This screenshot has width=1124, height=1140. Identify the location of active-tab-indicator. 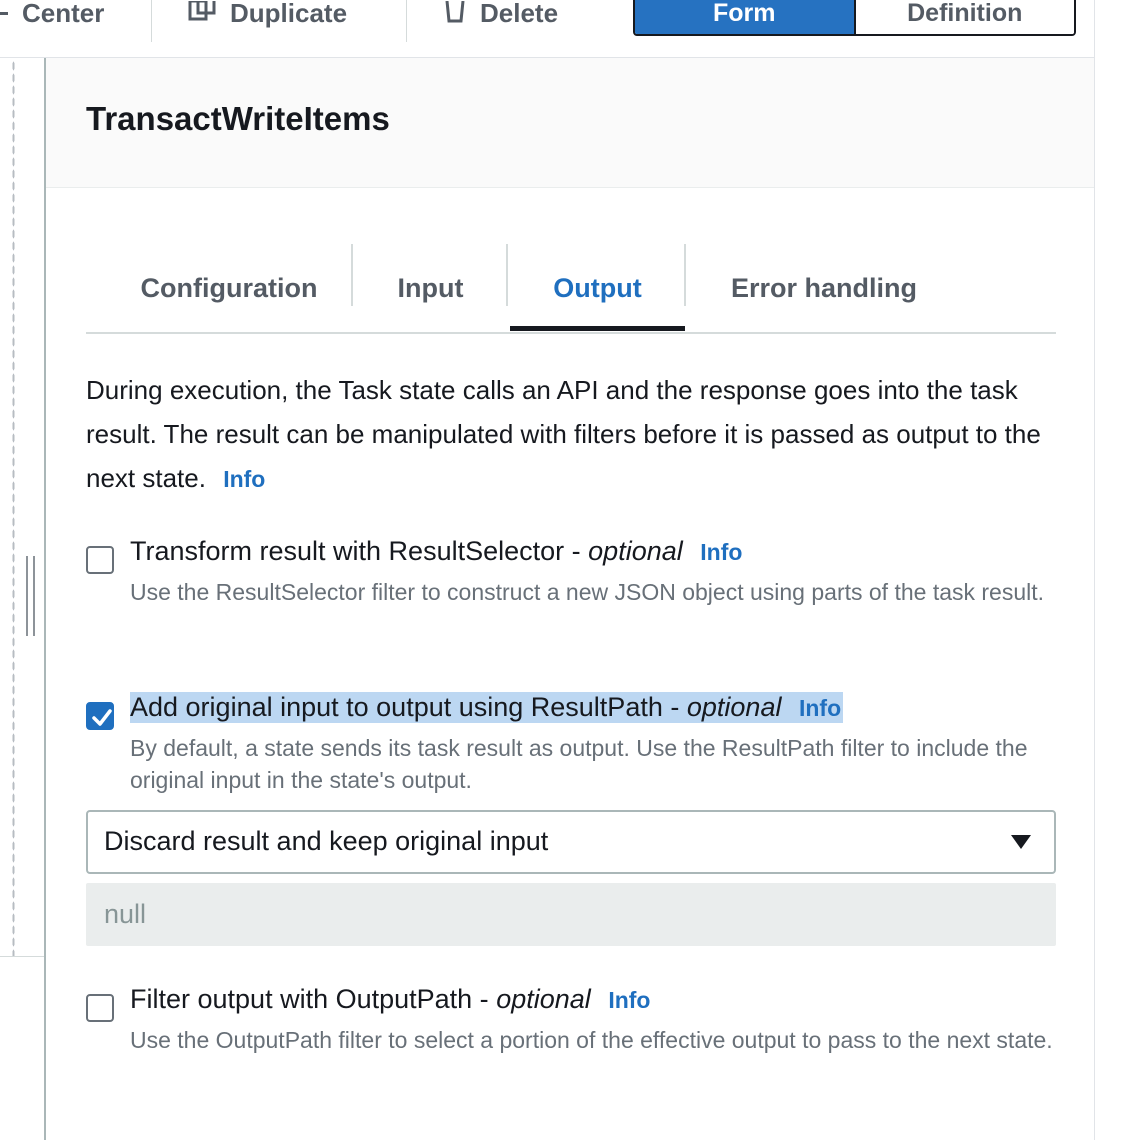
(597, 328).